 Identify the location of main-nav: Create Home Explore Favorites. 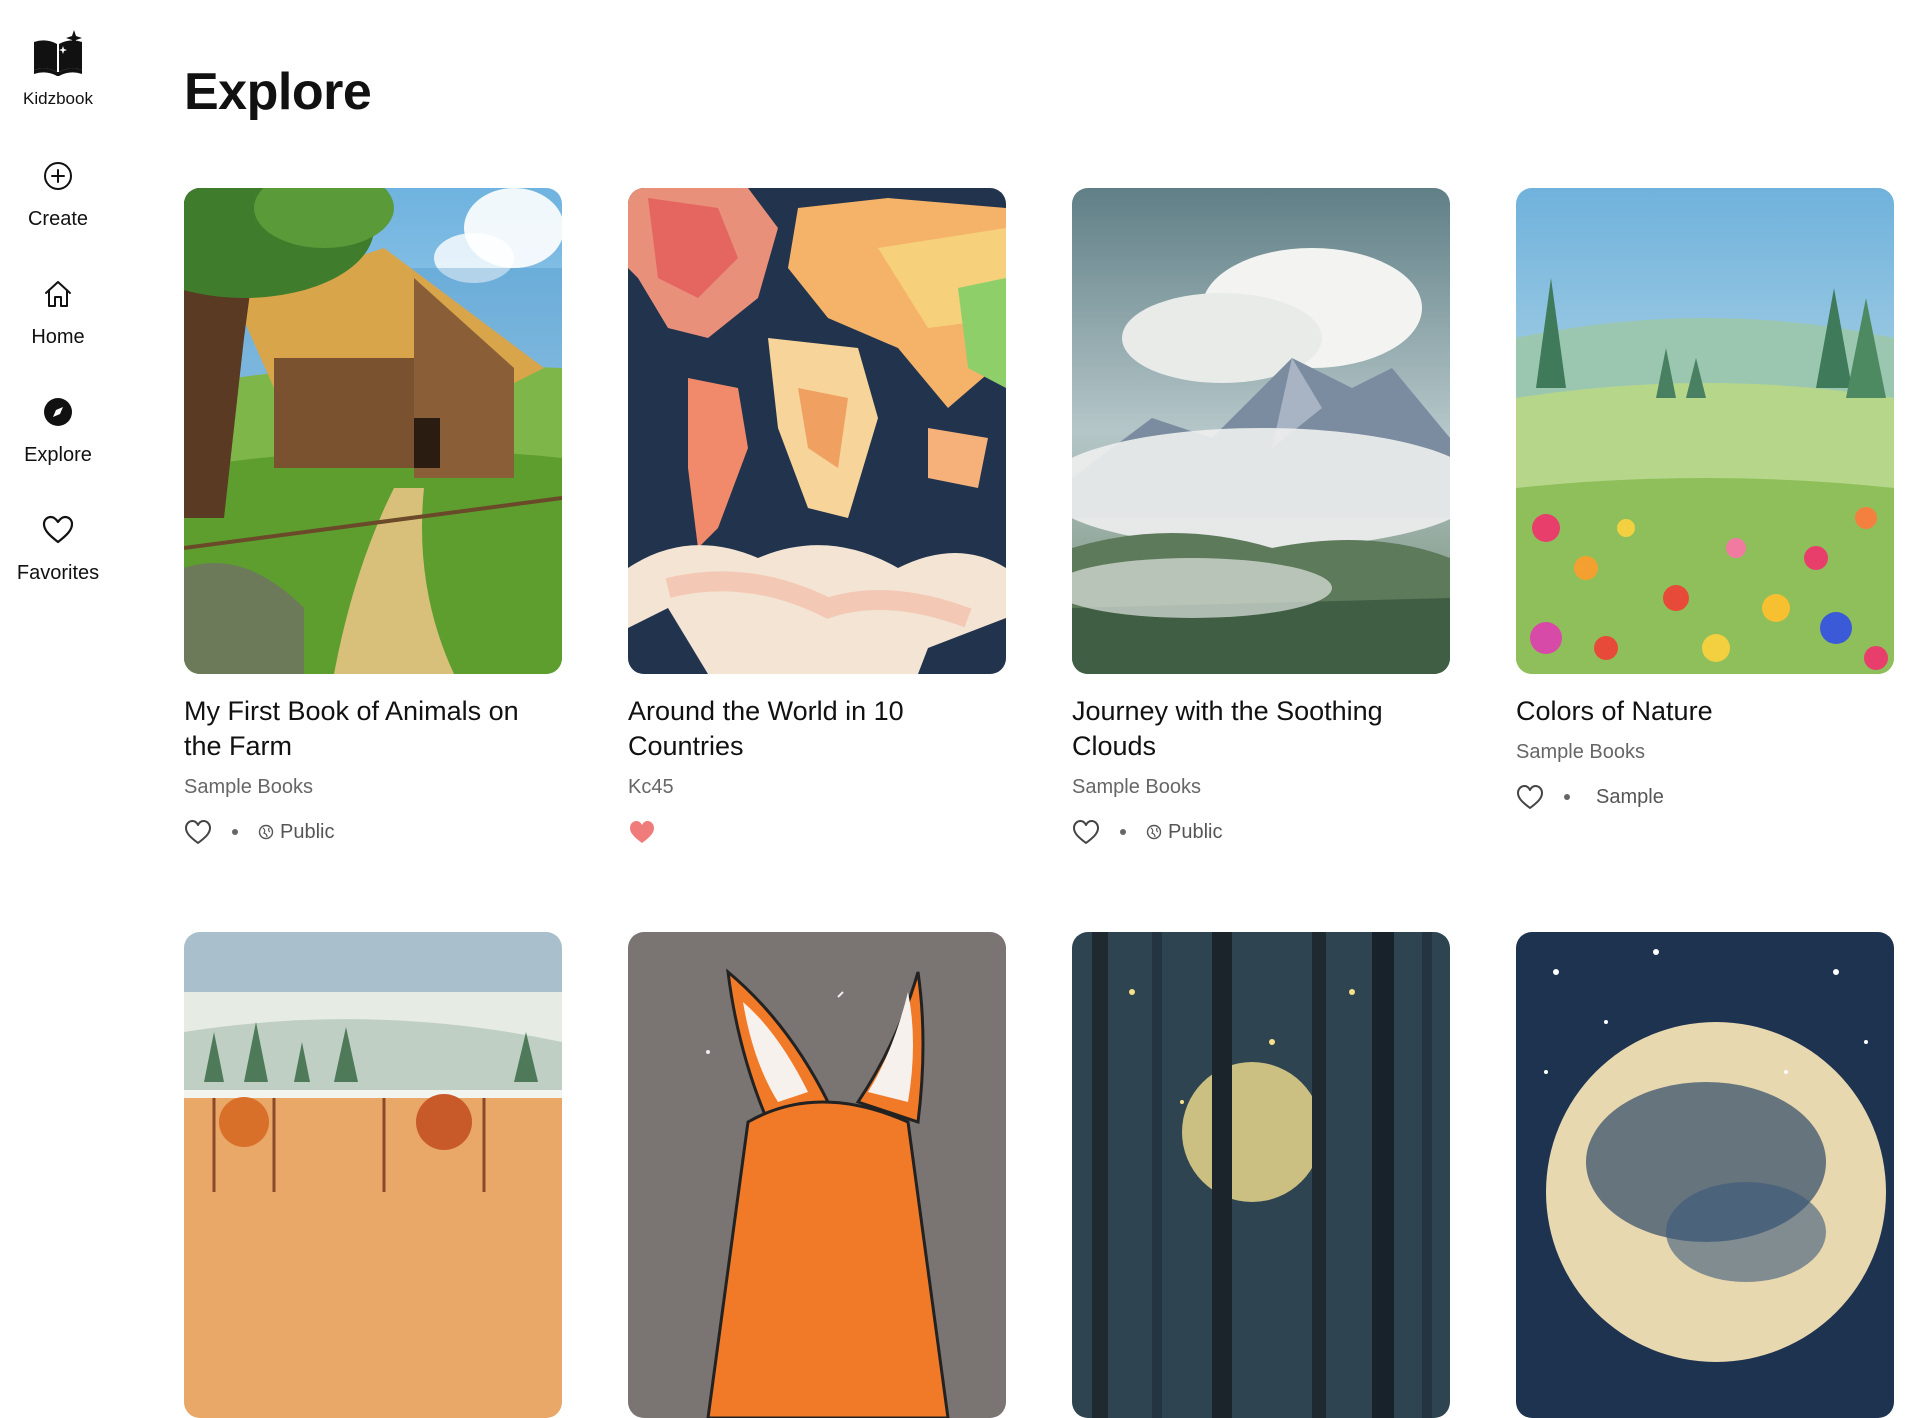
(58, 395).